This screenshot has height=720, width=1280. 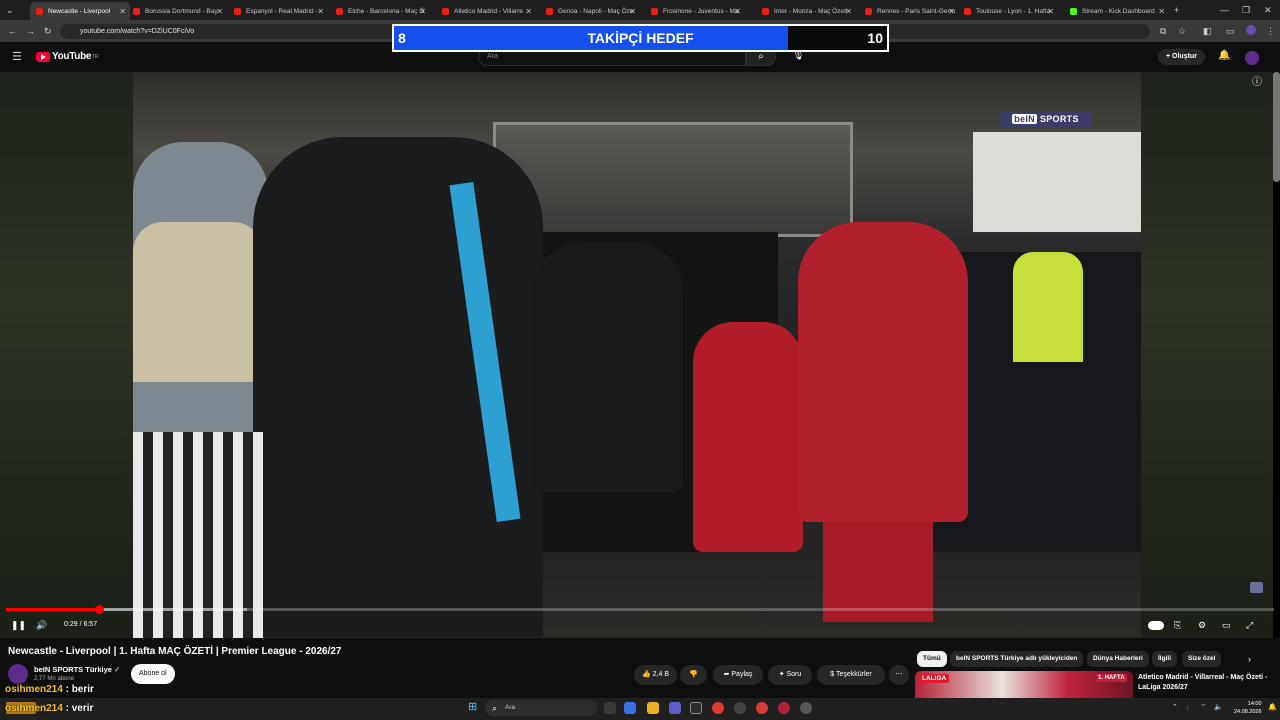 I want to click on pause-icon: ❚❚, so click(x=18, y=625).